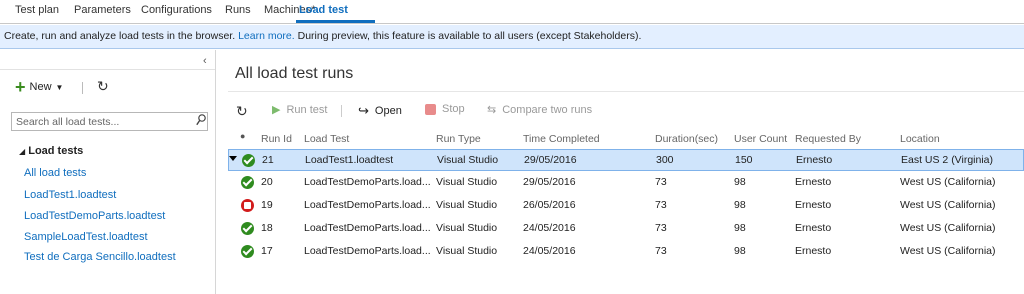 The width and height of the screenshot is (1024, 294). What do you see at coordinates (828, 139) in the screenshot?
I see `col-requested-by: Requested By` at bounding box center [828, 139].